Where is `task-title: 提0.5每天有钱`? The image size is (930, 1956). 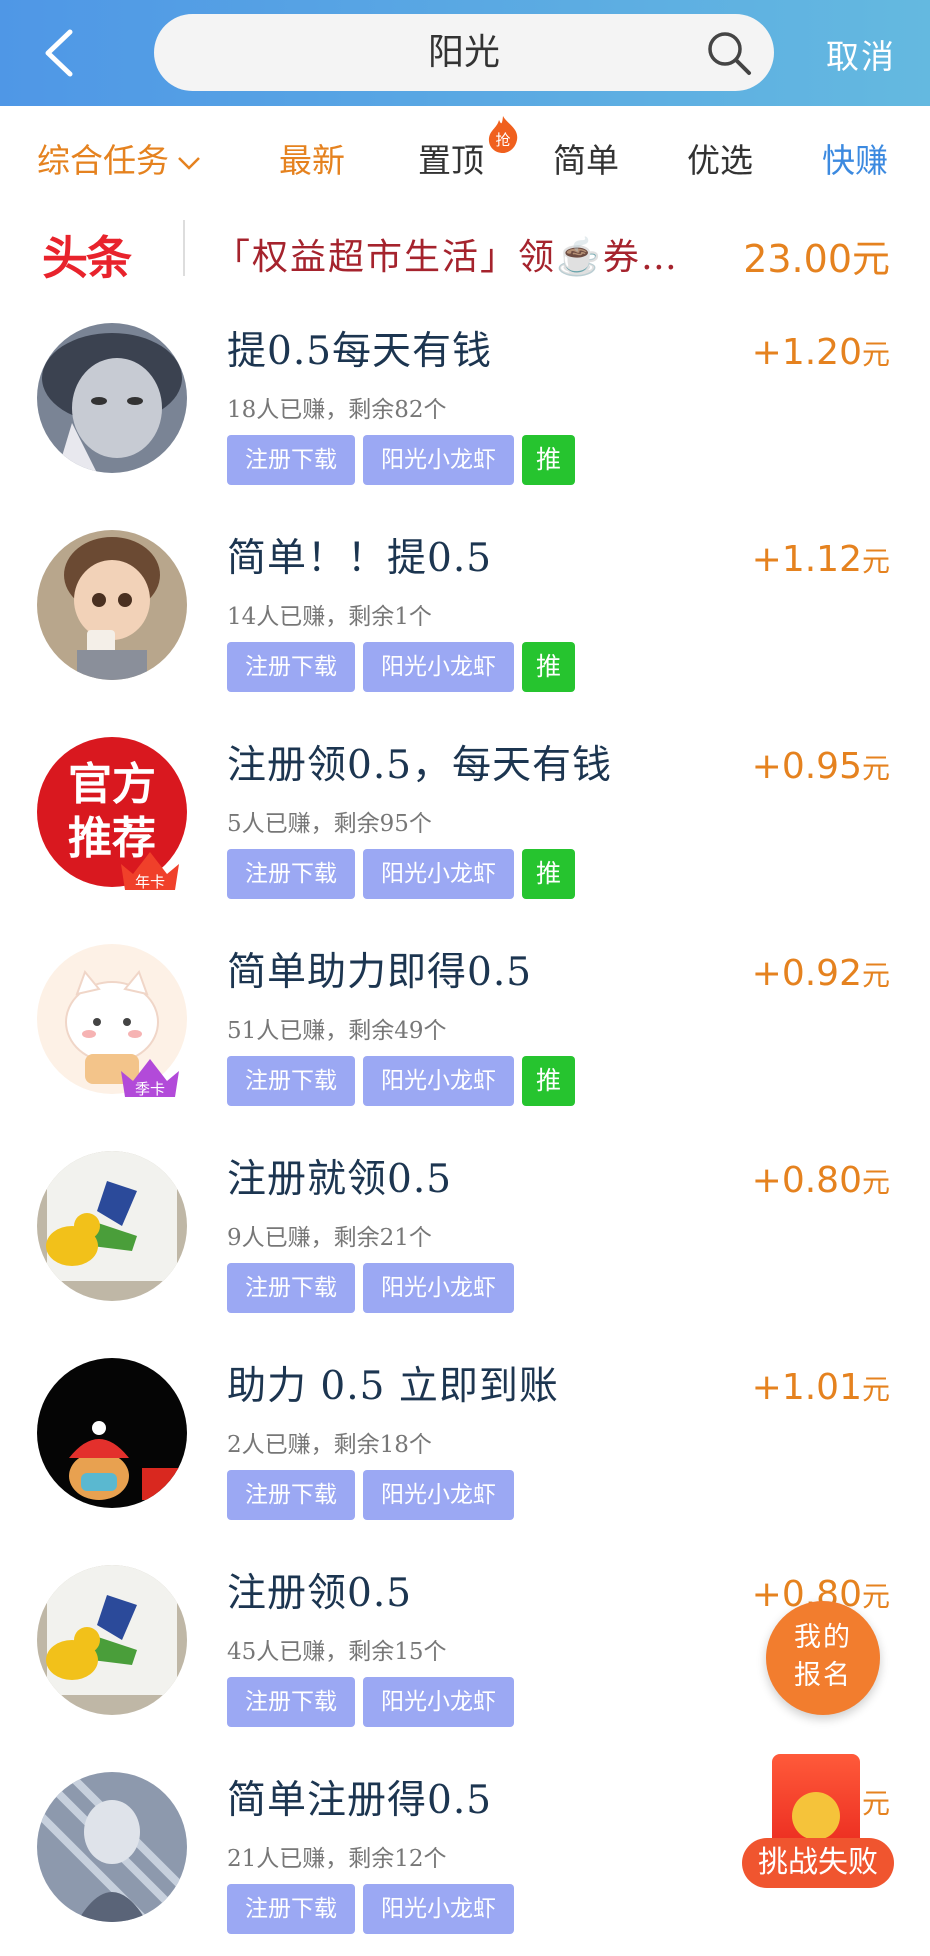 task-title: 提0.5每天有钱 is located at coordinates (360, 351).